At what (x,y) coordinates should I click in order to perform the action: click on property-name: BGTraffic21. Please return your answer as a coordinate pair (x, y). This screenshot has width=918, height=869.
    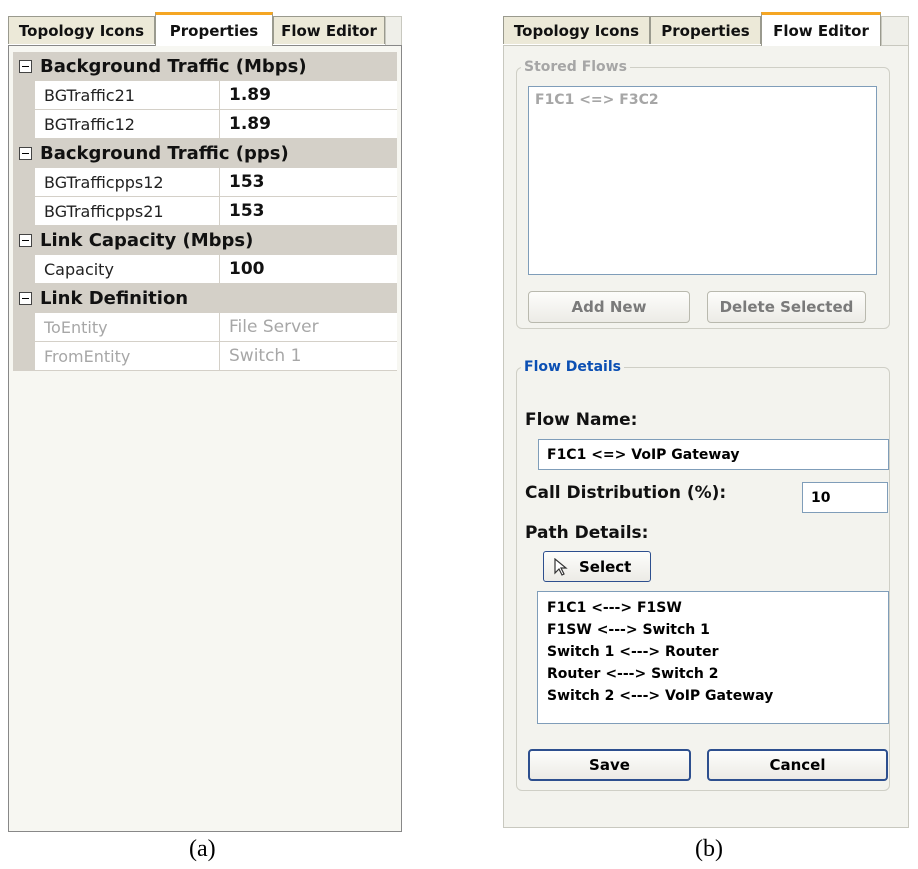
    Looking at the image, I should click on (127, 95).